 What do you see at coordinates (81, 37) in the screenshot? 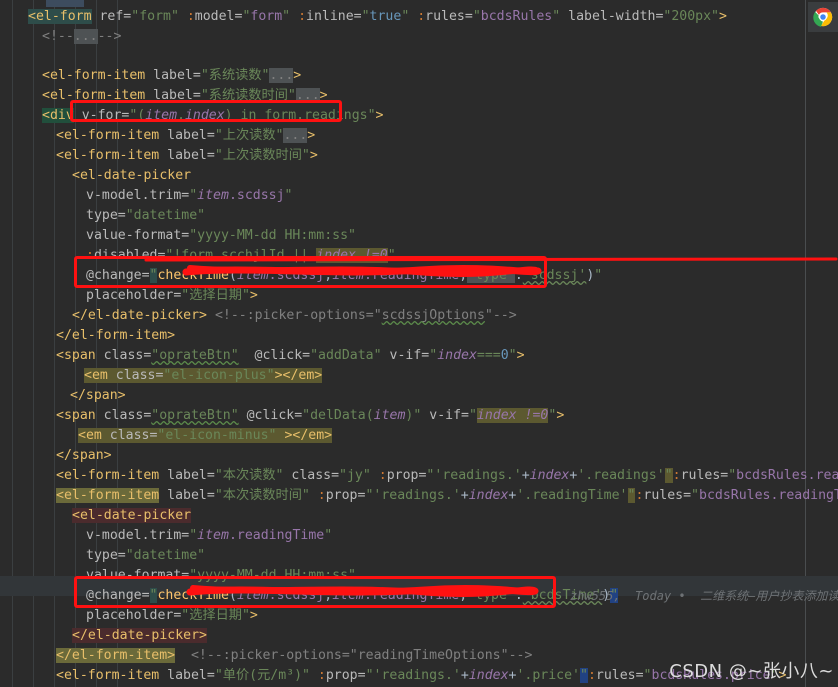
I see `code-line: <!--...-->` at bounding box center [81, 37].